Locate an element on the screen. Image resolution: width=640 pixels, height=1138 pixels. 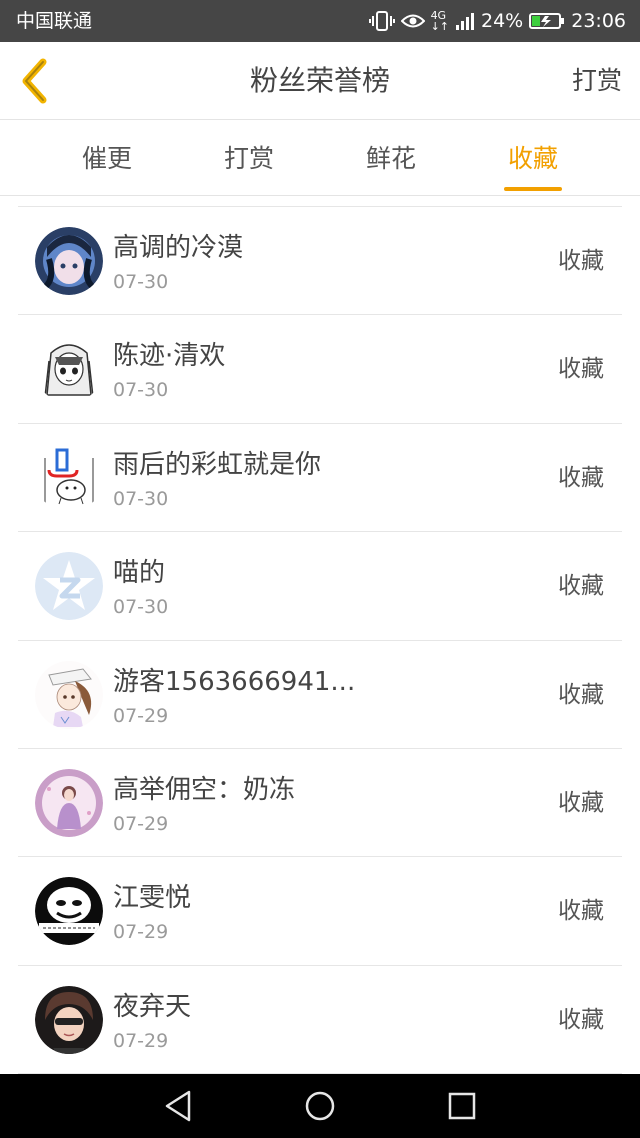
signal-icon is located at coordinates (465, 21).